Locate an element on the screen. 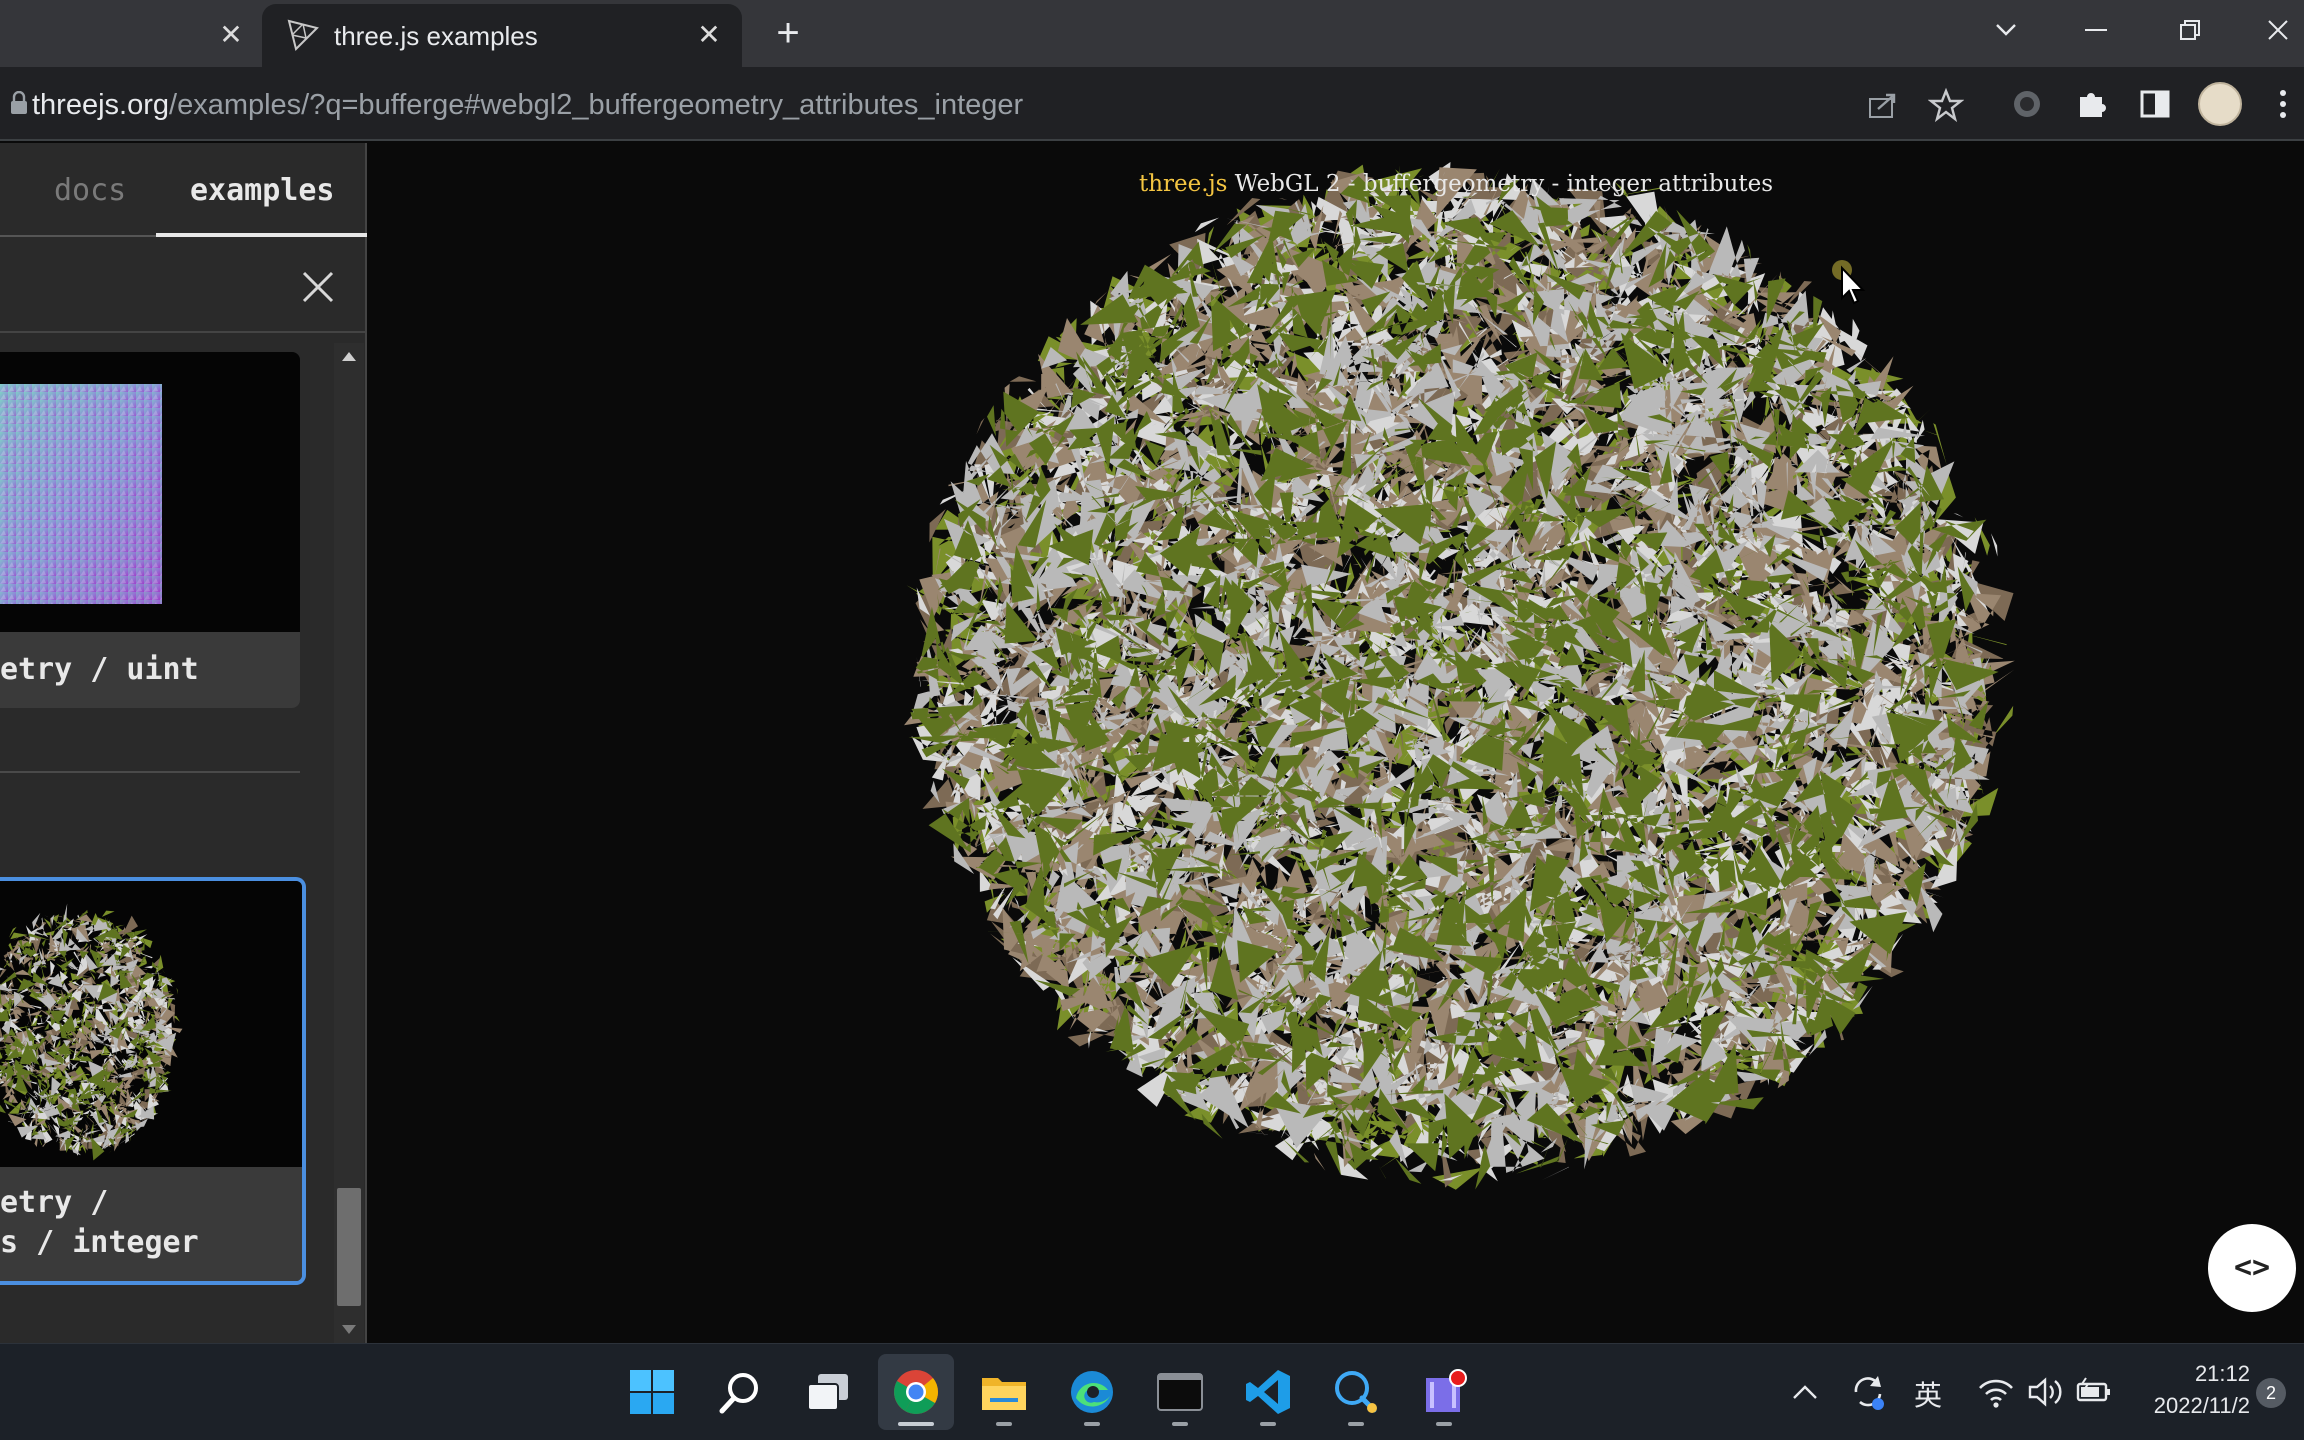 The height and width of the screenshot is (1440, 2304). restore-icon is located at coordinates (2190, 30).